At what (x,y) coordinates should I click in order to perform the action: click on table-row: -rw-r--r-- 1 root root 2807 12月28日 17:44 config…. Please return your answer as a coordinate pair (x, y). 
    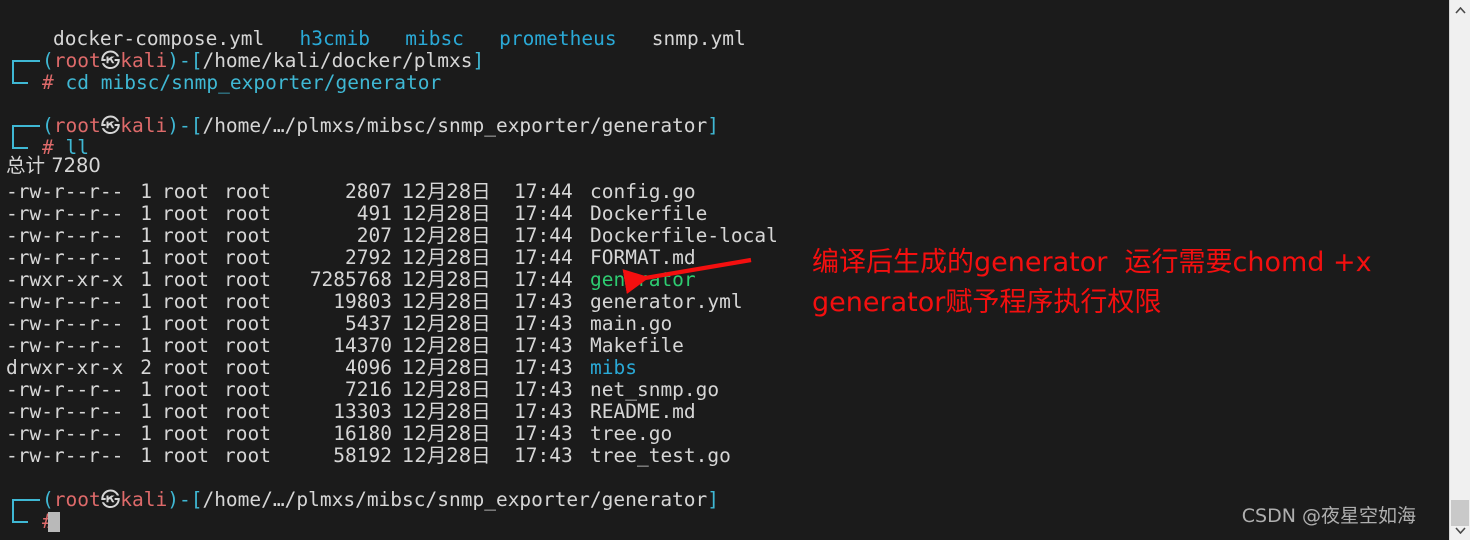
    Looking at the image, I should click on (351, 192).